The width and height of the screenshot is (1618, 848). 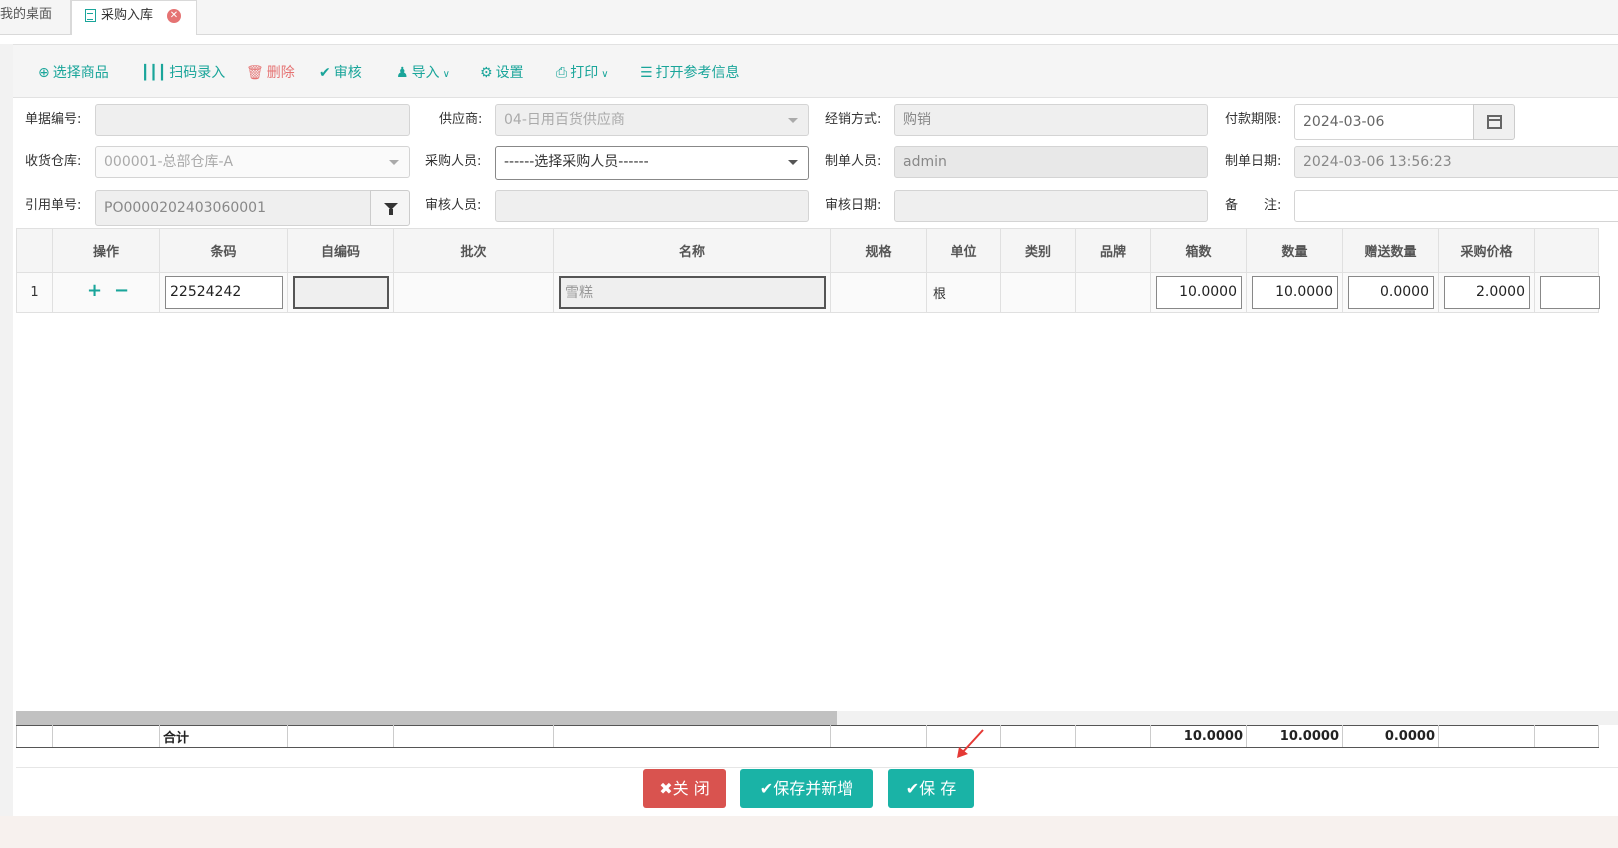 What do you see at coordinates (1456, 162) in the screenshot?
I see `create-date-field: 2024-03-06 13:56:23` at bounding box center [1456, 162].